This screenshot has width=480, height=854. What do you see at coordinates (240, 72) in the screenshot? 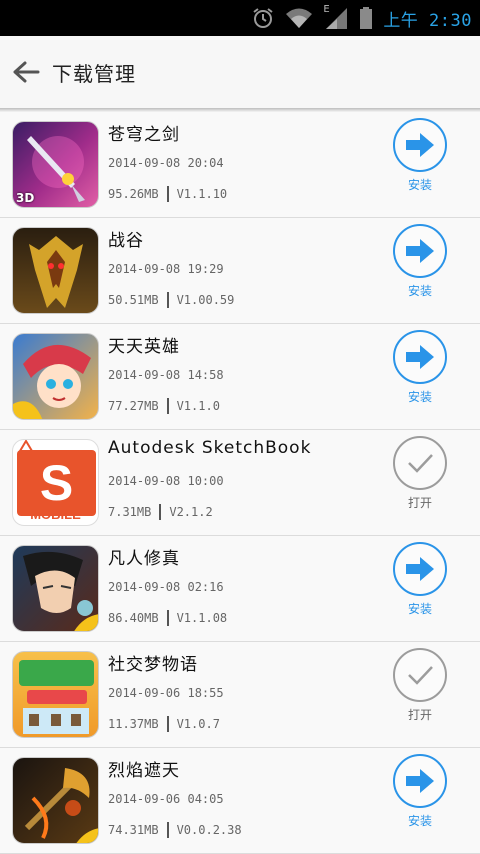
I see `app-header: 下载管理` at bounding box center [240, 72].